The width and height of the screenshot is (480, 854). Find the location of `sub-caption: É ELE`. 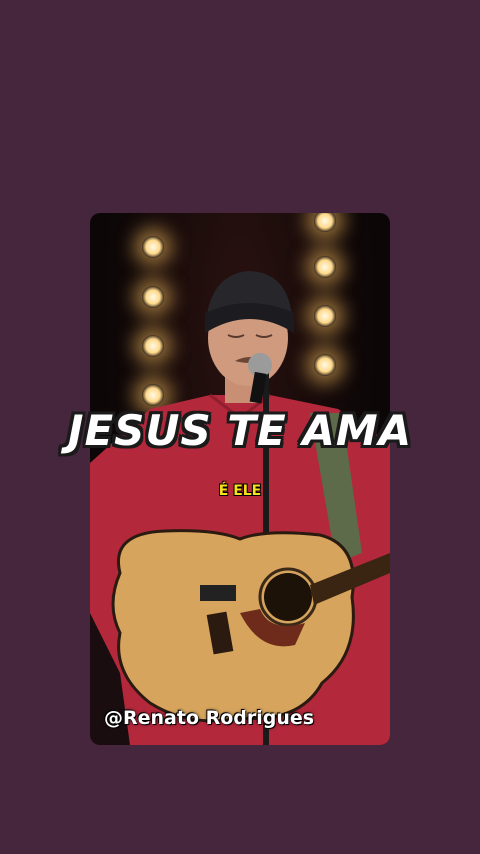

sub-caption: É ELE is located at coordinates (240, 491).